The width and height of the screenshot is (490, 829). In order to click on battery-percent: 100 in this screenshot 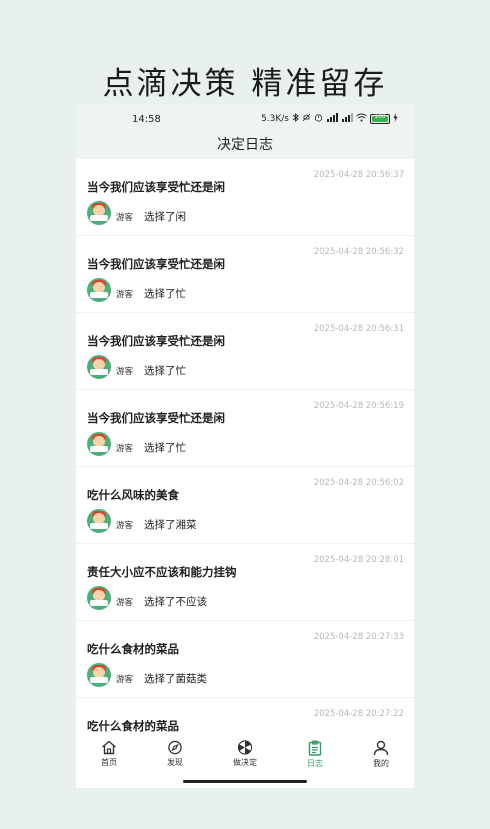, I will do `click(380, 116)`.